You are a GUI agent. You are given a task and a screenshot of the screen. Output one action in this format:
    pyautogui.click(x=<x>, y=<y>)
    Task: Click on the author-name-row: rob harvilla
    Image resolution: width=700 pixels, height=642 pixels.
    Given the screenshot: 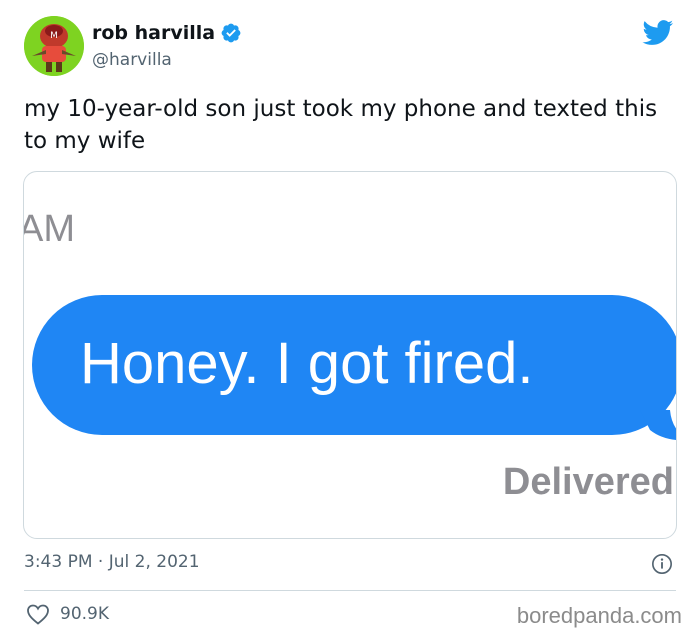 What is the action you would take?
    pyautogui.click(x=167, y=33)
    